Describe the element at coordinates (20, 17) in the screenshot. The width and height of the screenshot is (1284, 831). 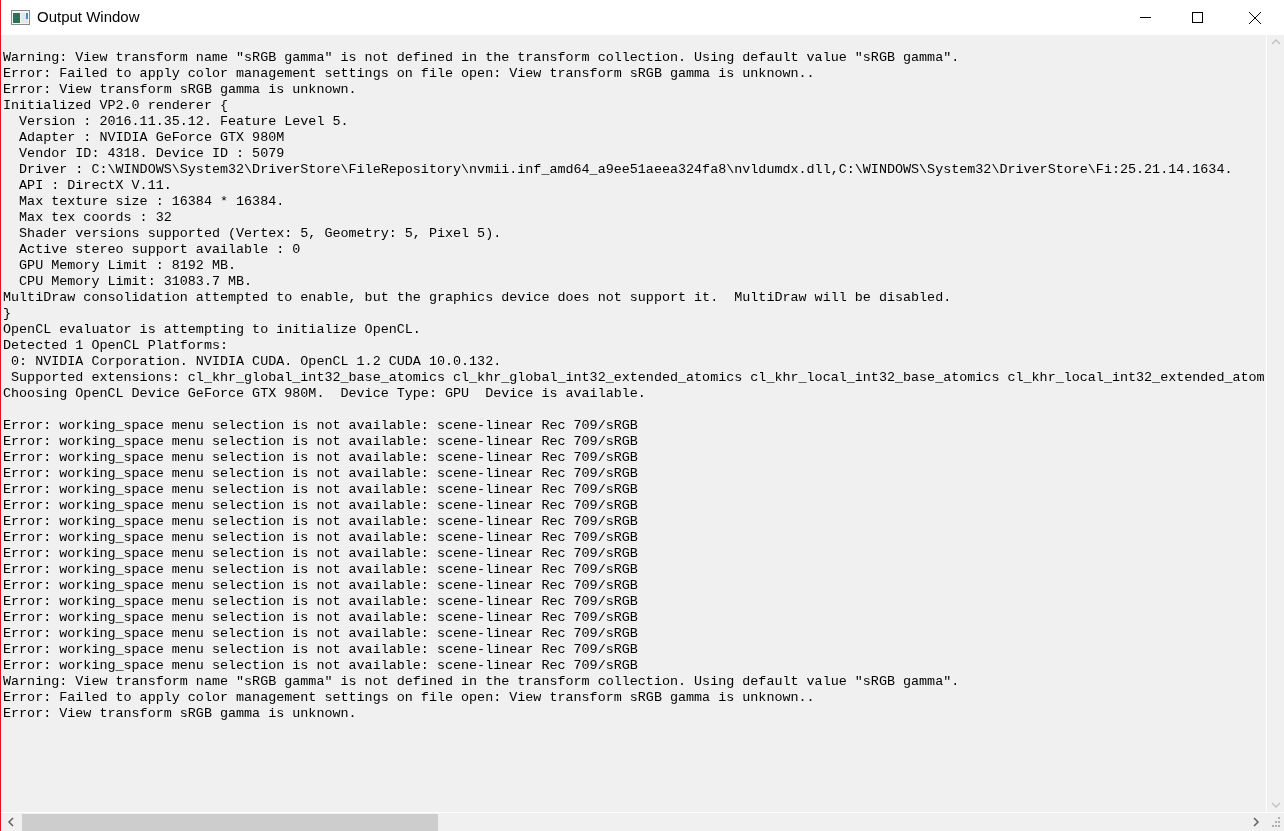
I see `window-icon` at that location.